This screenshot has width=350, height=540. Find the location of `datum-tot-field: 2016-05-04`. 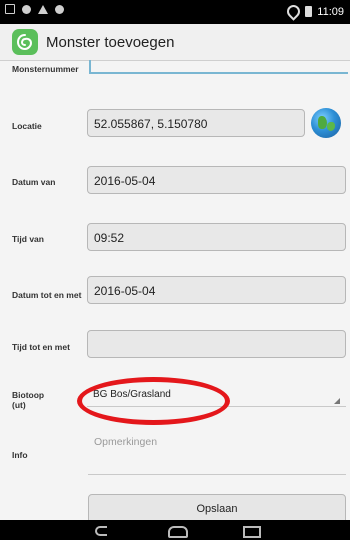

datum-tot-field: 2016-05-04 is located at coordinates (216, 290).